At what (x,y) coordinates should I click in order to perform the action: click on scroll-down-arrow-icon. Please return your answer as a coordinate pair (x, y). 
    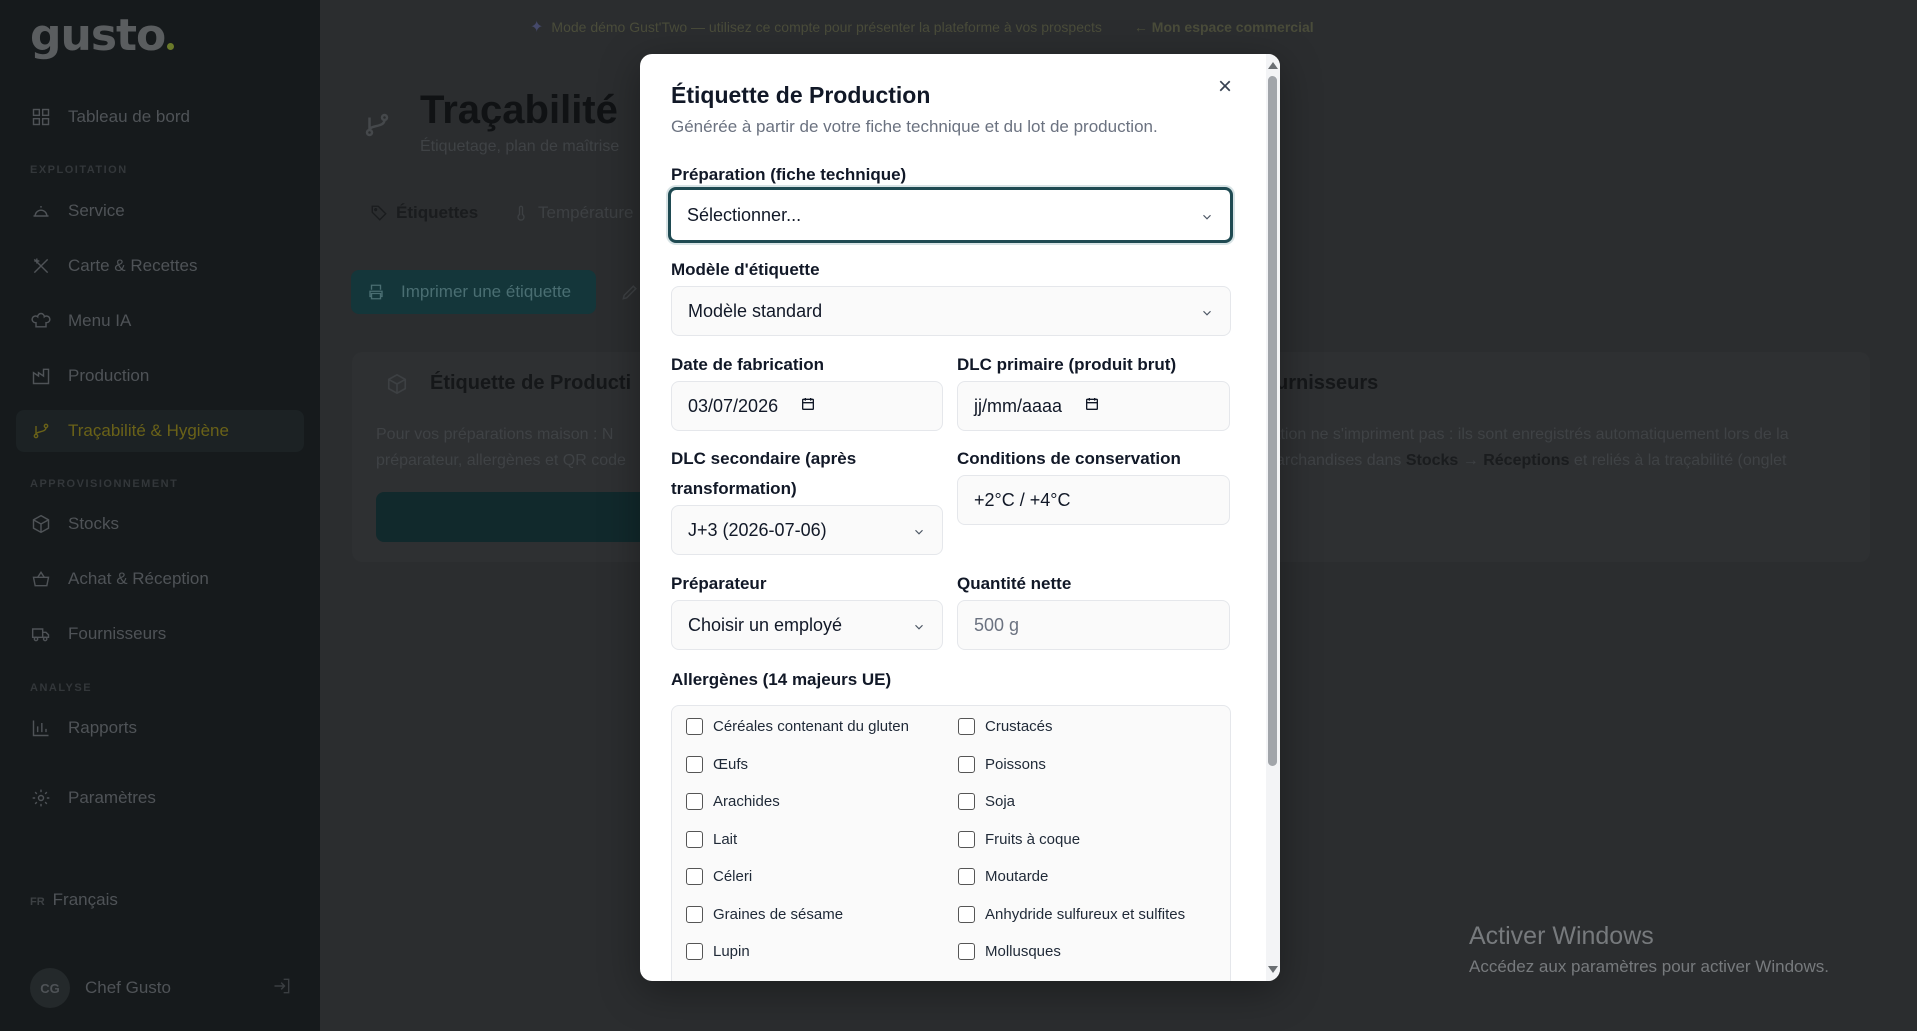
    Looking at the image, I should click on (1273, 969).